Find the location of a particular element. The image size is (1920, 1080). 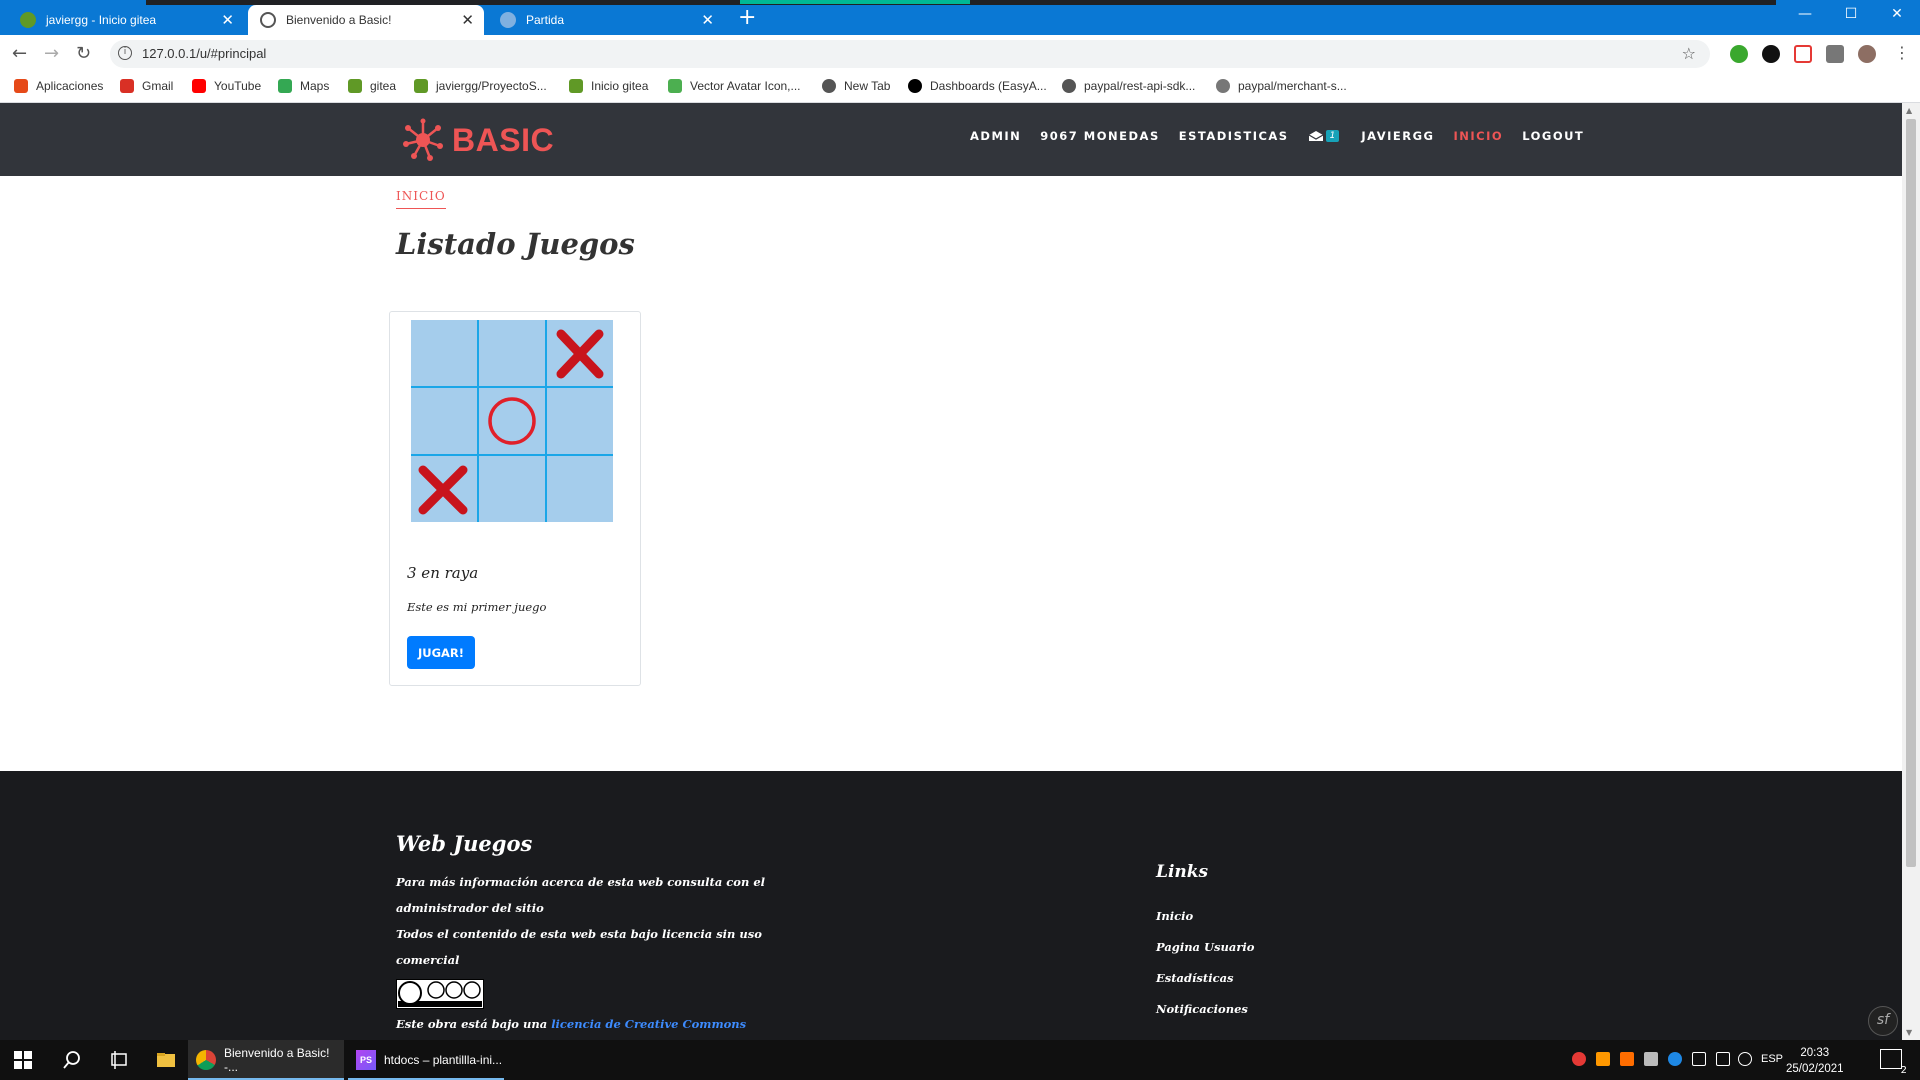

browser-toolbar: ← → ↻ i 127.0.0.1/u/#principal ☆ ⋮ is located at coordinates (960, 53).